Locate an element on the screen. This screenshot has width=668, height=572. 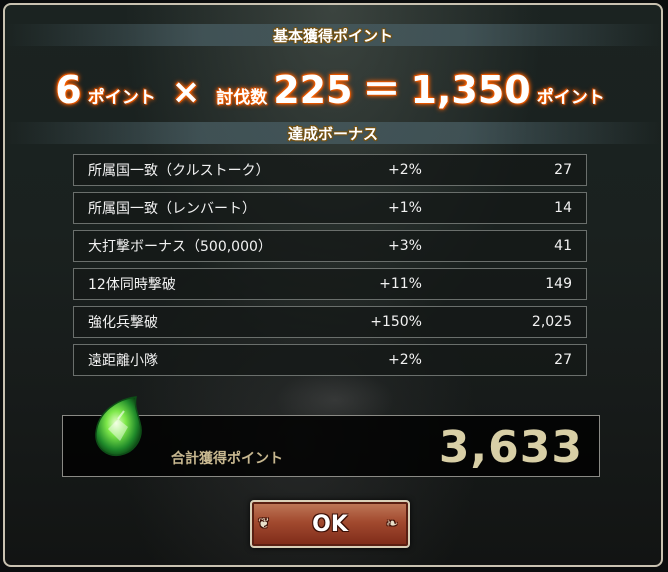
basic-points-title: 基本獲得ポイント is located at coordinates (332, 36).